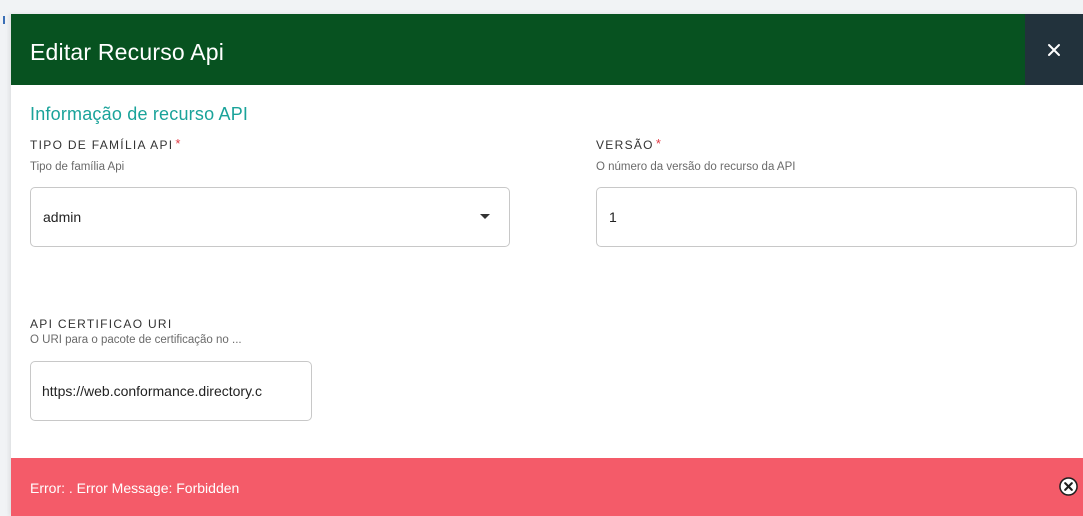  Describe the element at coordinates (4, 20) in the screenshot. I see `backdrop-edge-mark` at that location.